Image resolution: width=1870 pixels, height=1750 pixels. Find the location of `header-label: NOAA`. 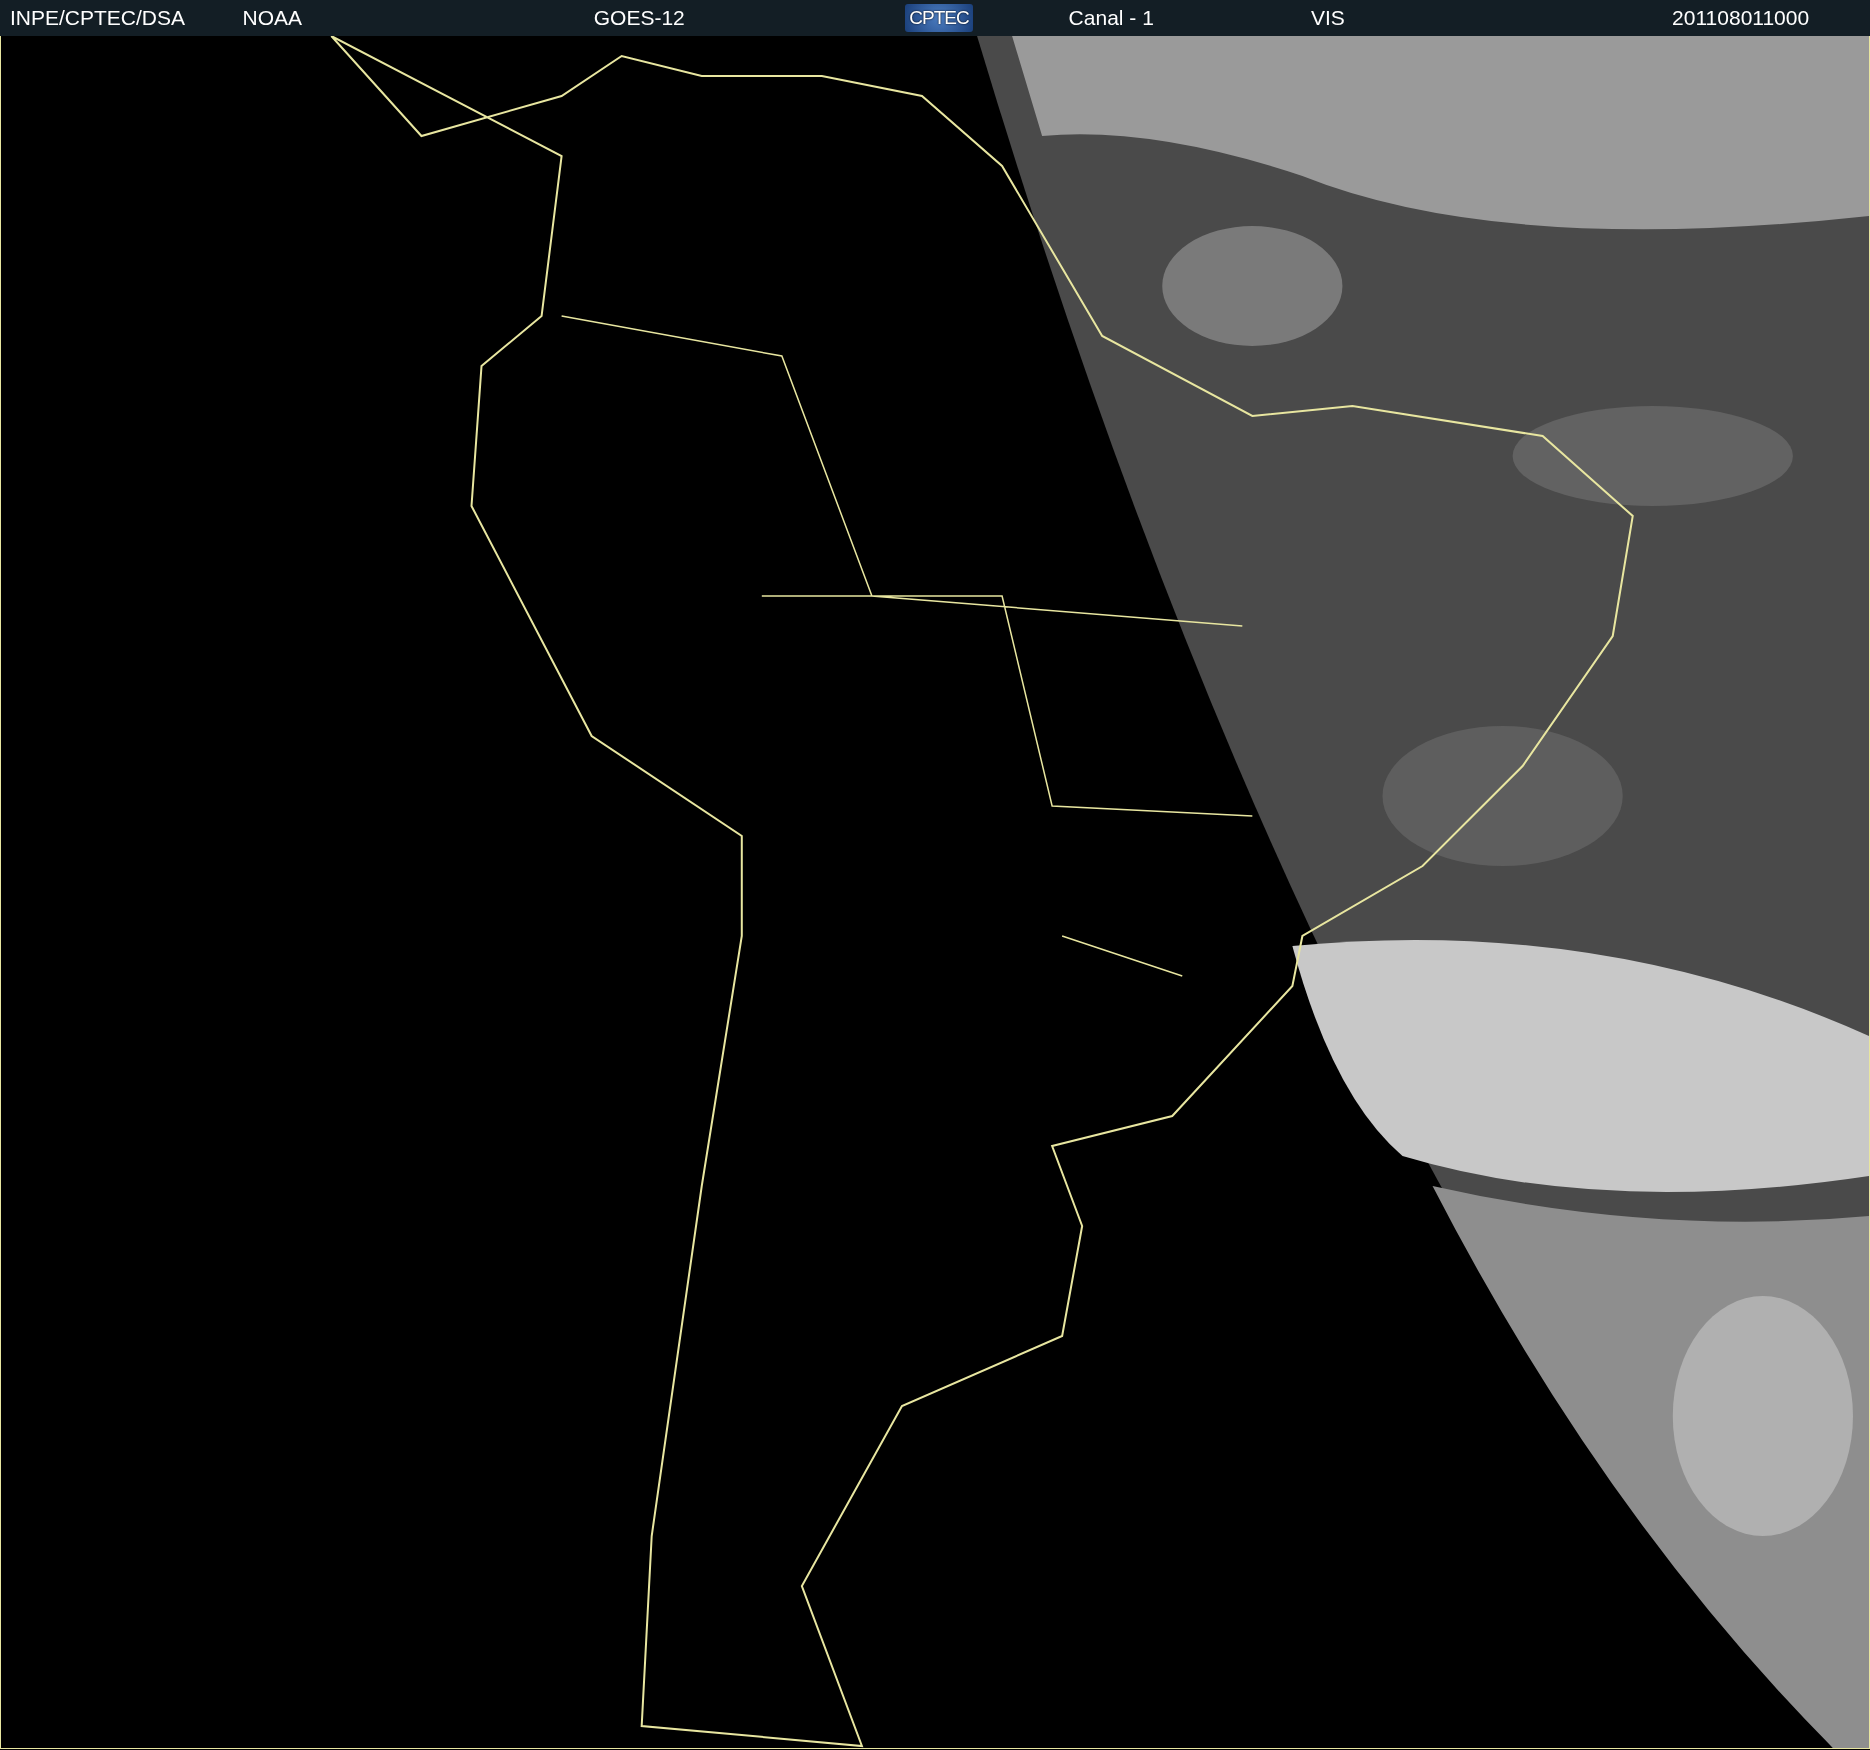

header-label: NOAA is located at coordinates (272, 18).